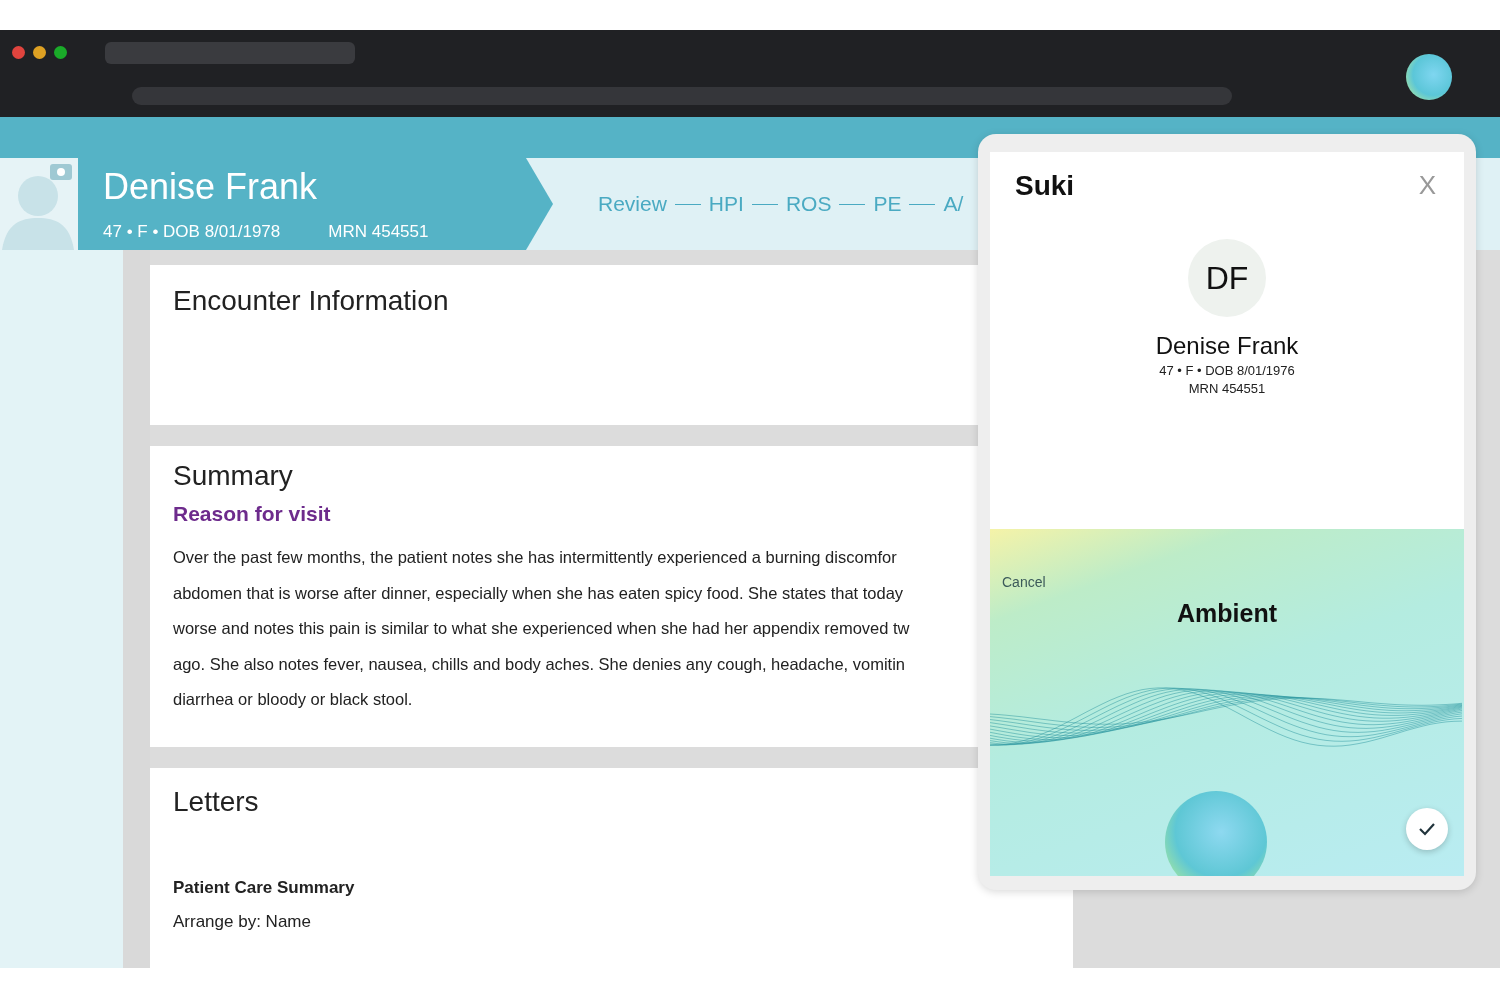  What do you see at coordinates (1227, 278) in the screenshot?
I see `initials-avatar: DF` at bounding box center [1227, 278].